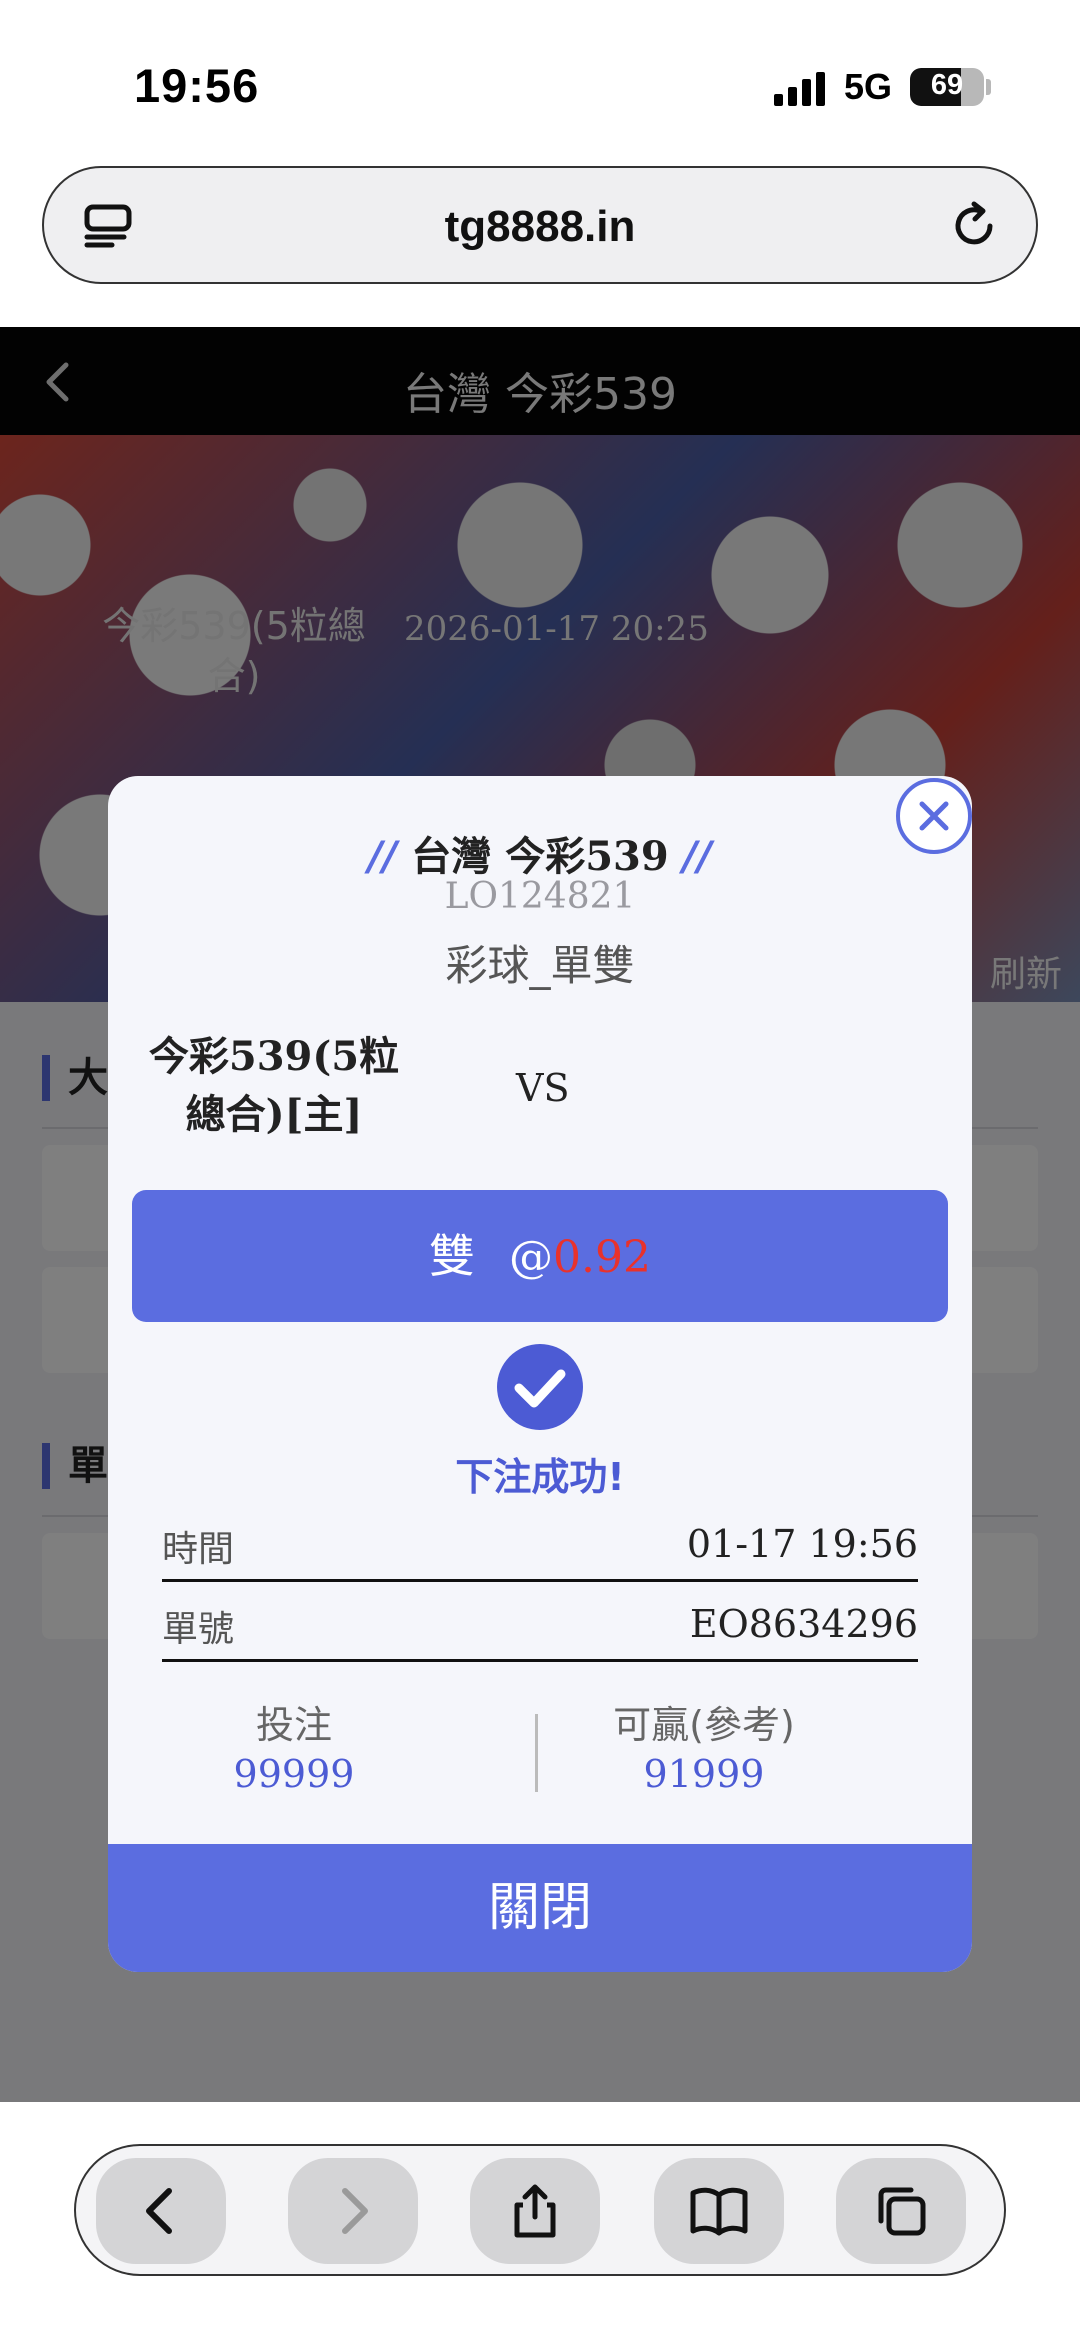 The width and height of the screenshot is (1080, 2348). I want to click on selection-label: 雙, so click(452, 1256).